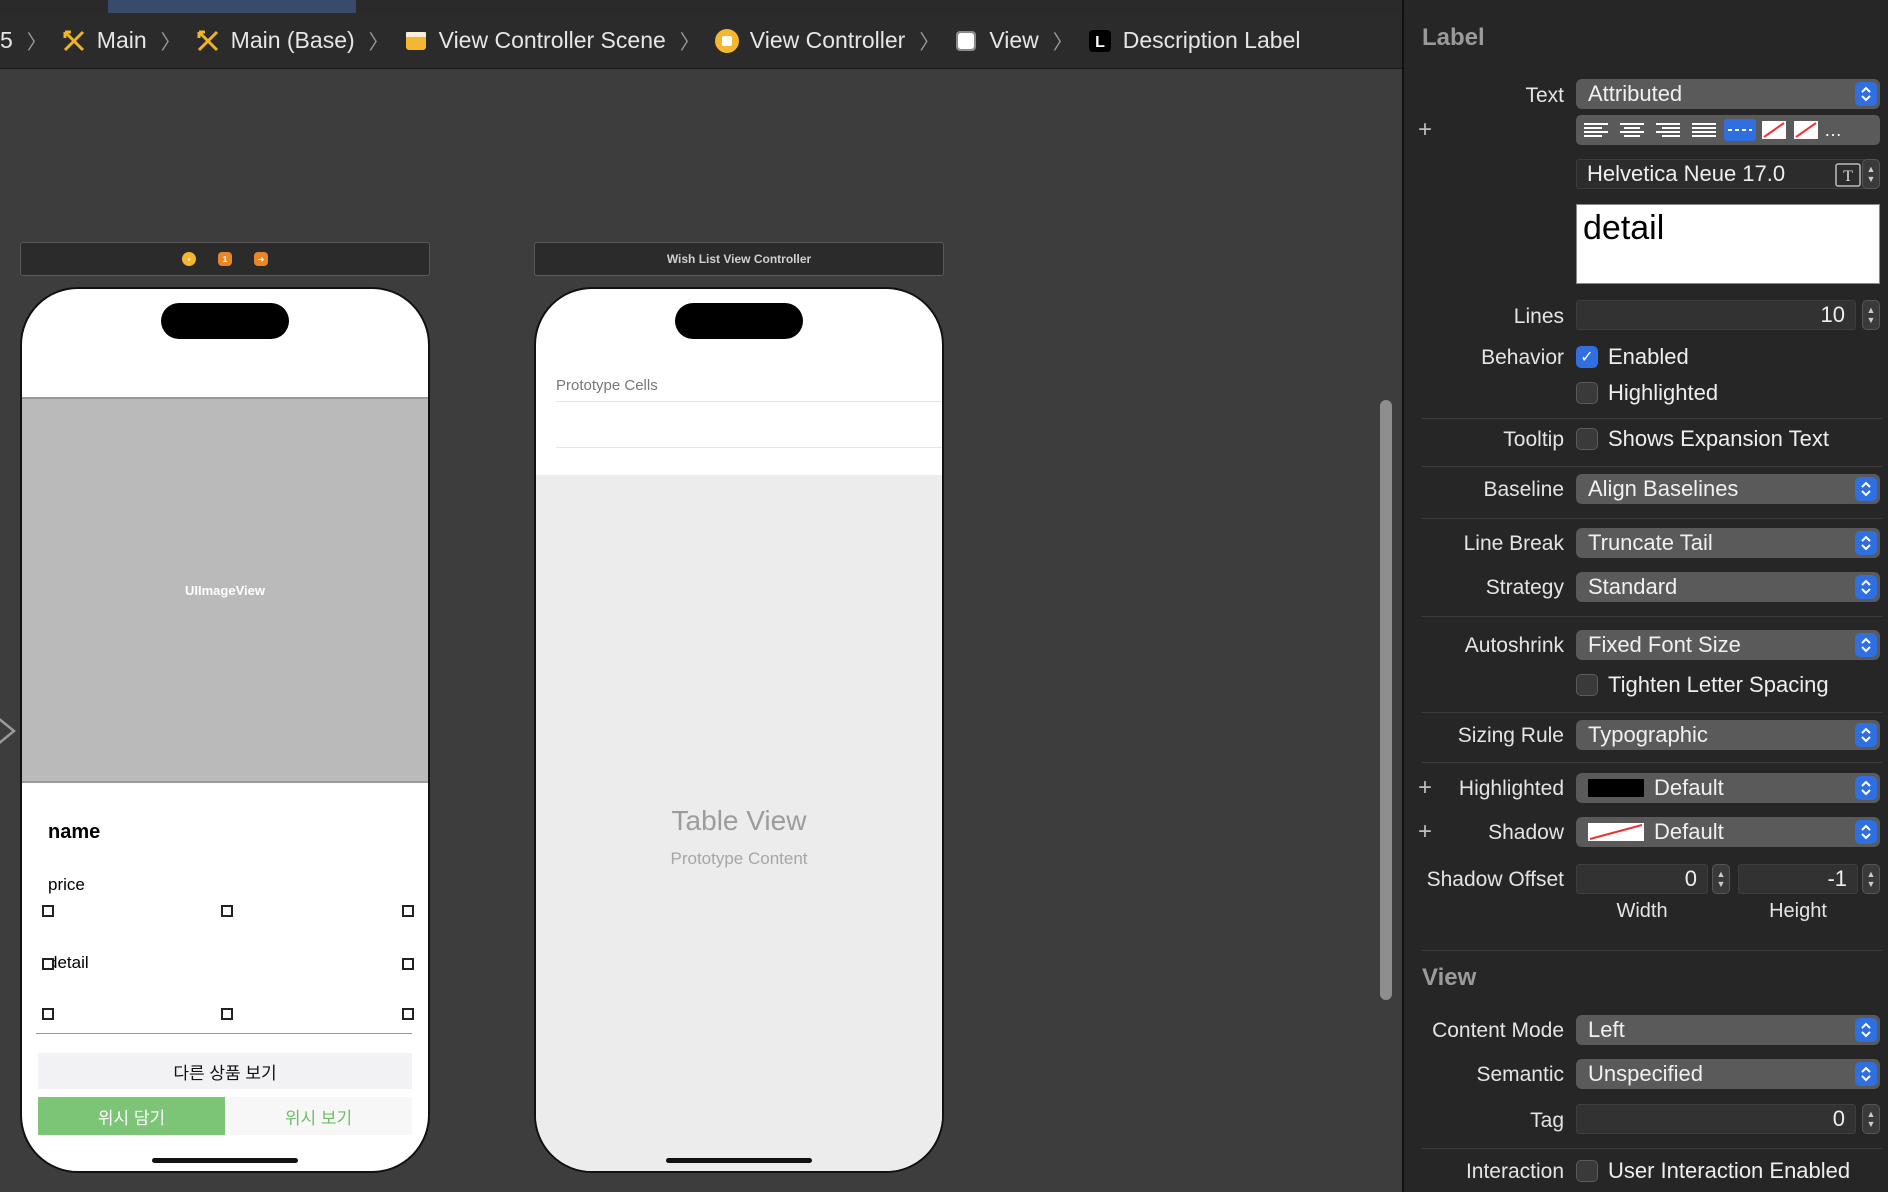 This screenshot has height=1192, width=1888. Describe the element at coordinates (1498, 1030) in the screenshot. I see `content-mode-label: Content Mode` at that location.